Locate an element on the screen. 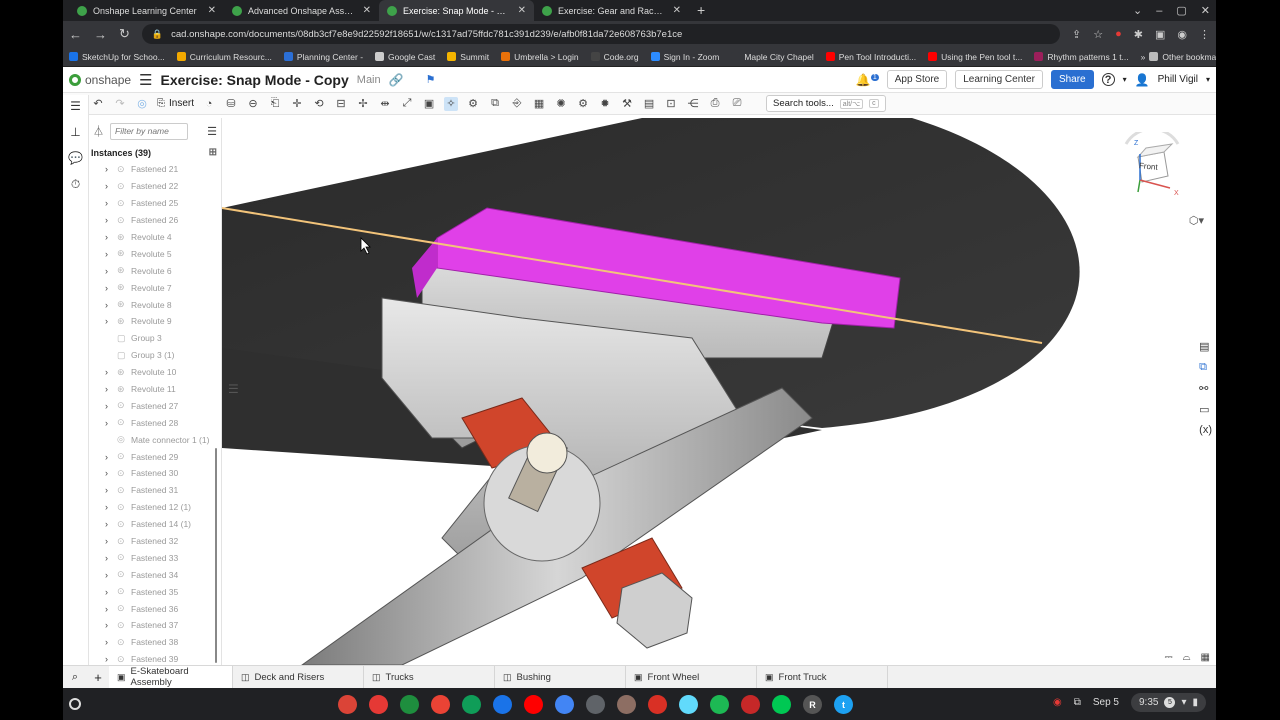 Image resolution: width=1280 pixels, height=720 pixels. filter-icon: ⏃ is located at coordinates (98, 131).